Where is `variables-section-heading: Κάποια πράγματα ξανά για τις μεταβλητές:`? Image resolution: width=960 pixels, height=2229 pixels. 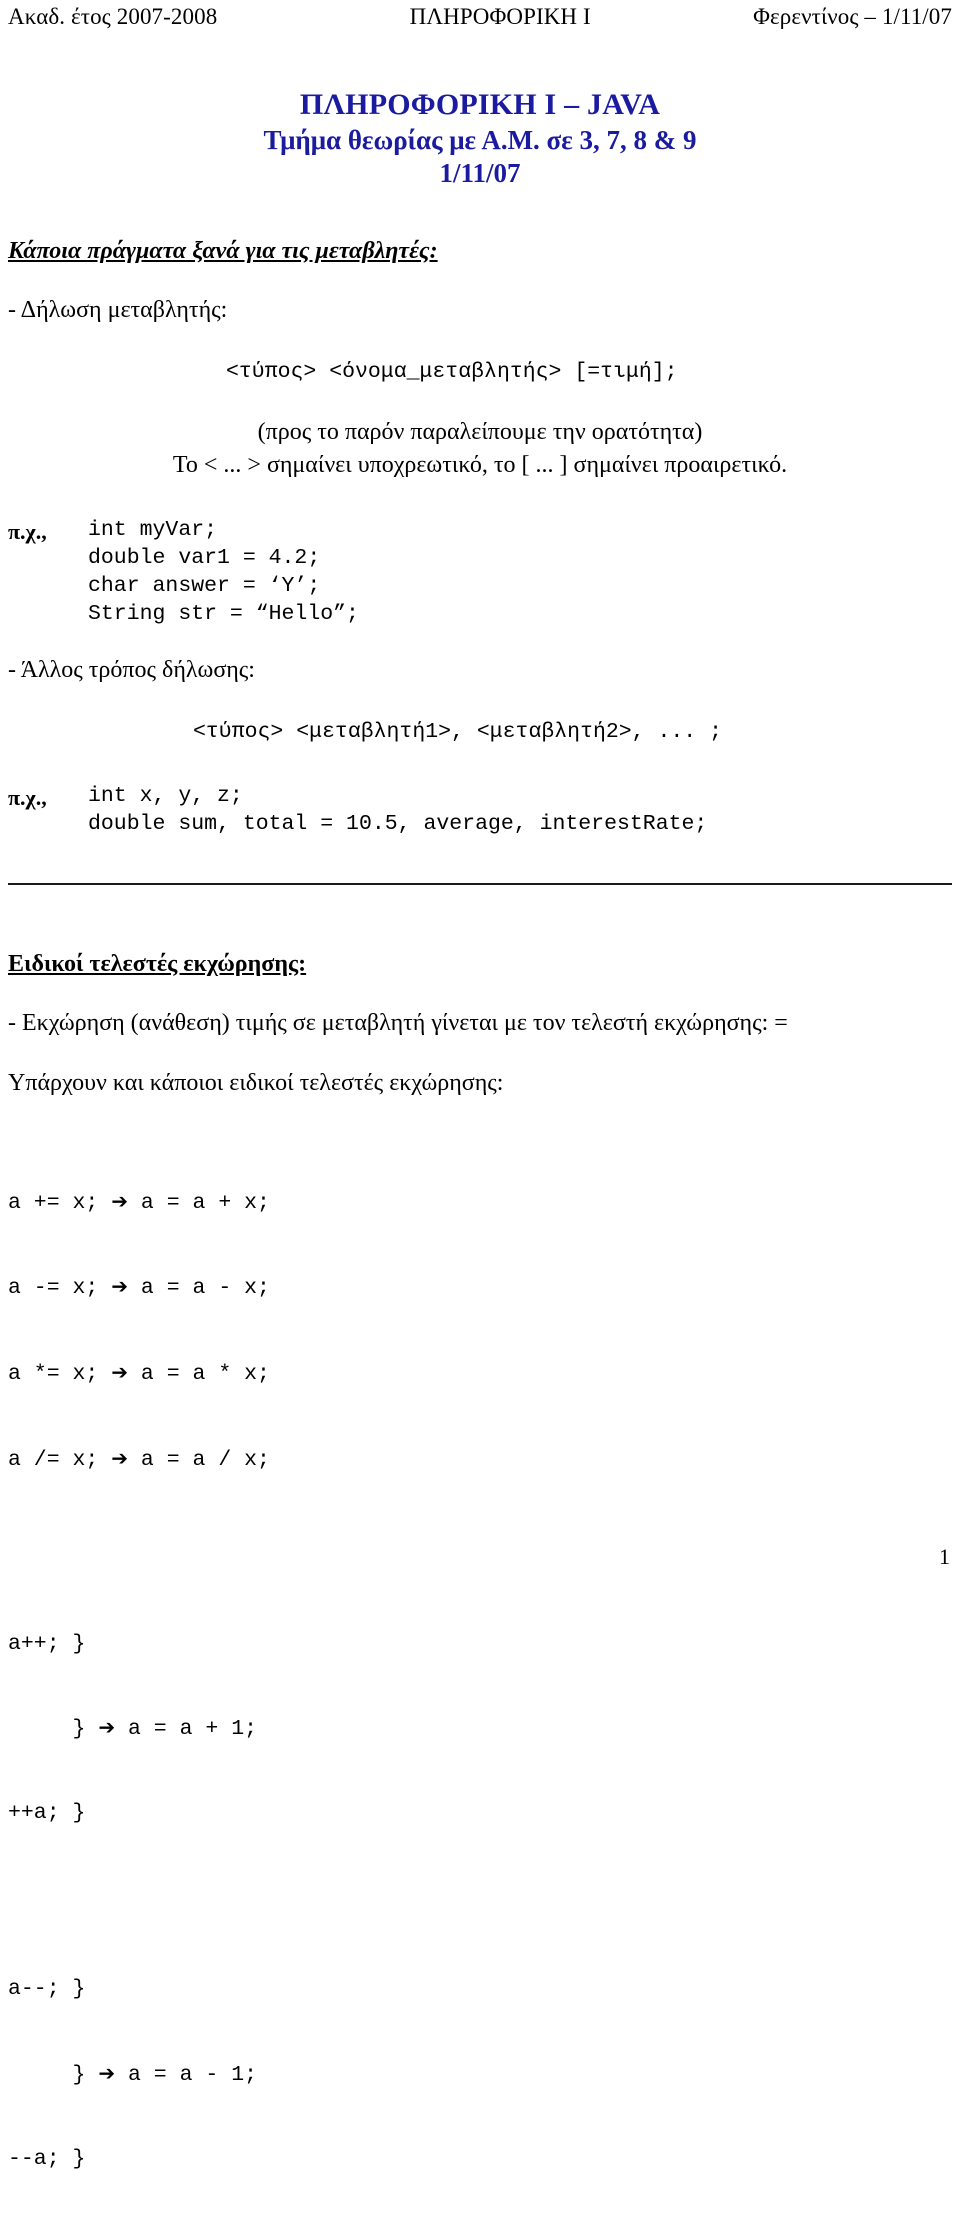 variables-section-heading: Κάποια πράγματα ξανά για τις μεταβλητές: is located at coordinates (223, 250).